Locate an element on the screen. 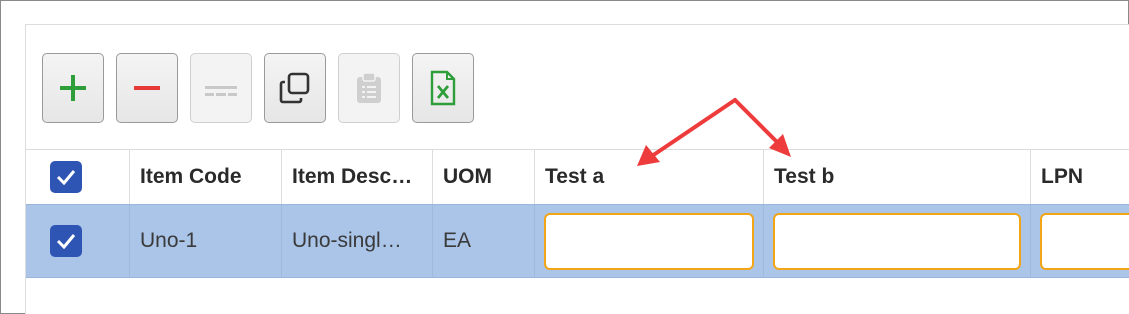  arrow-to-test-a is located at coordinates (687, 132).